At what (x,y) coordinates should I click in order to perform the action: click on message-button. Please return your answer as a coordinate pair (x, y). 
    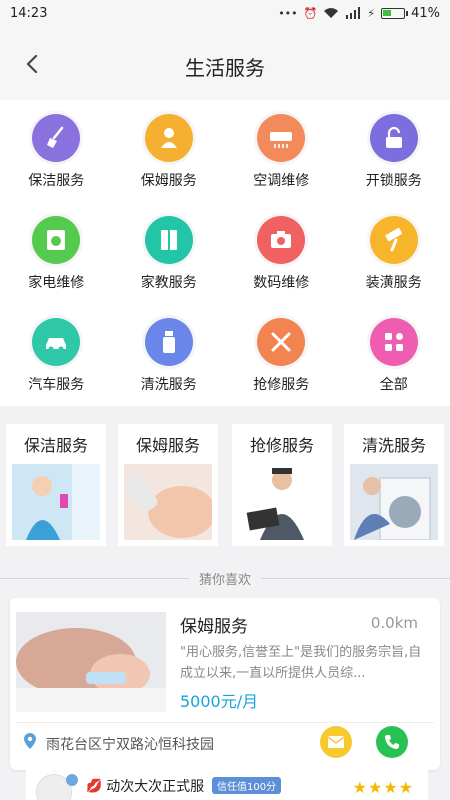
    Looking at the image, I should click on (336, 742).